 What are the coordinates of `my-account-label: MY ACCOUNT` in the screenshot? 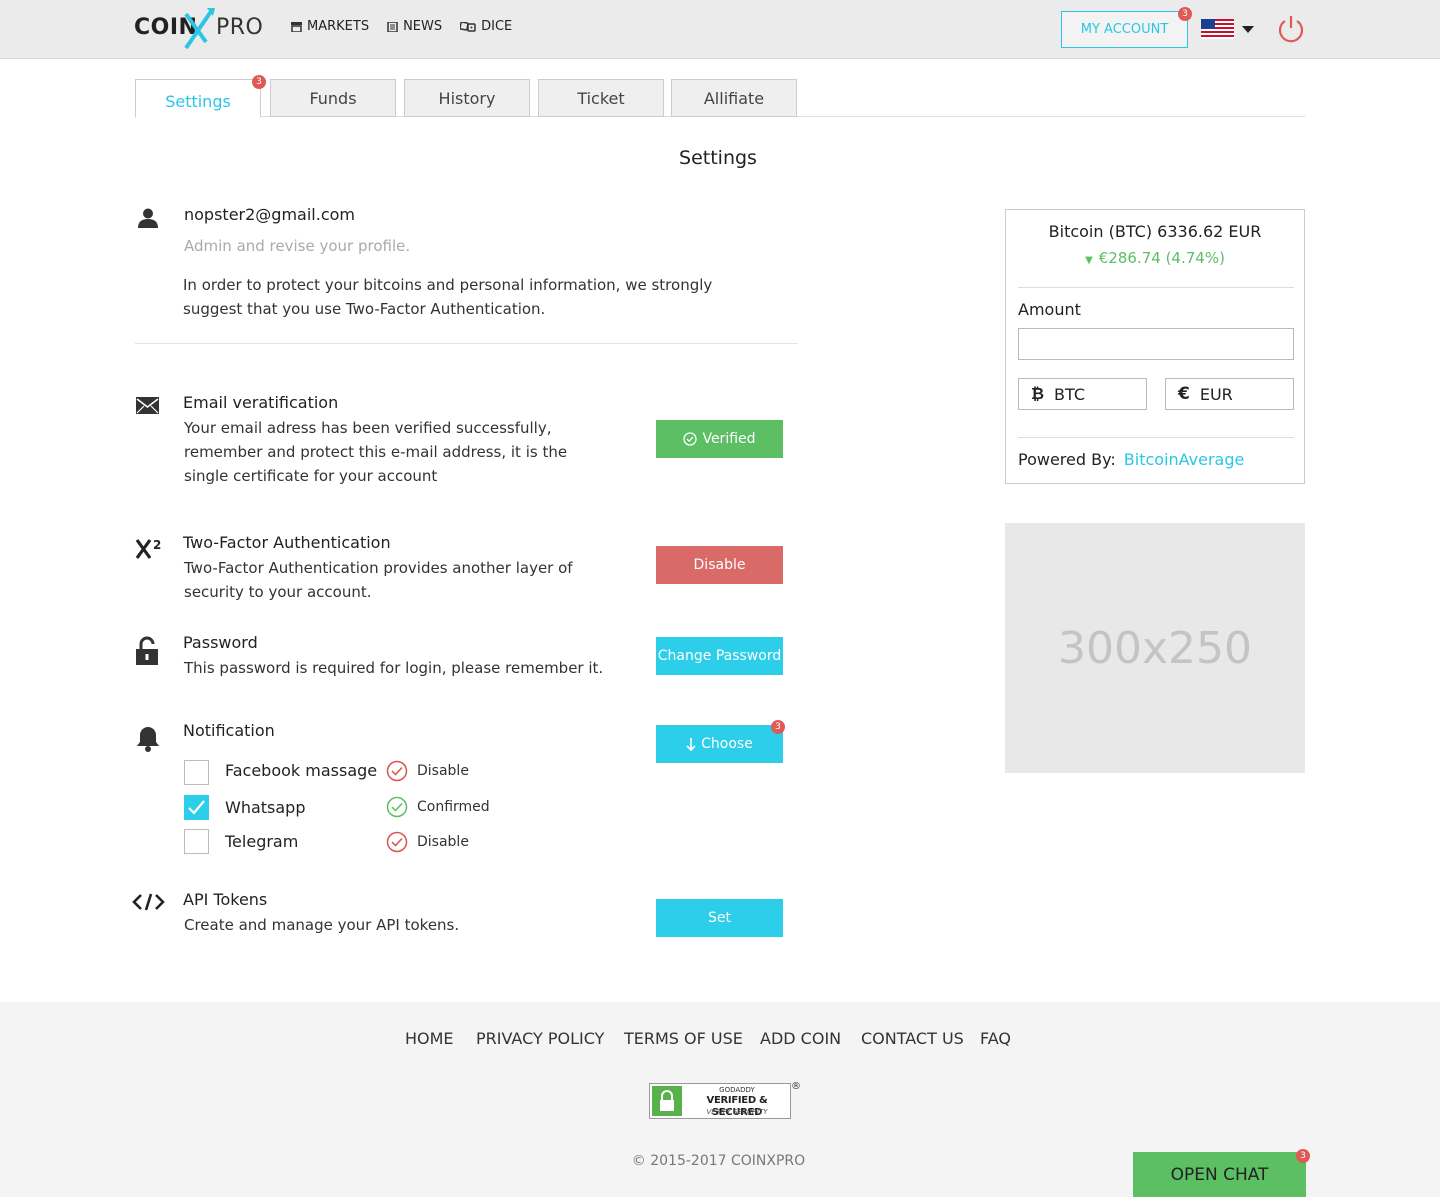 It's located at (1124, 29).